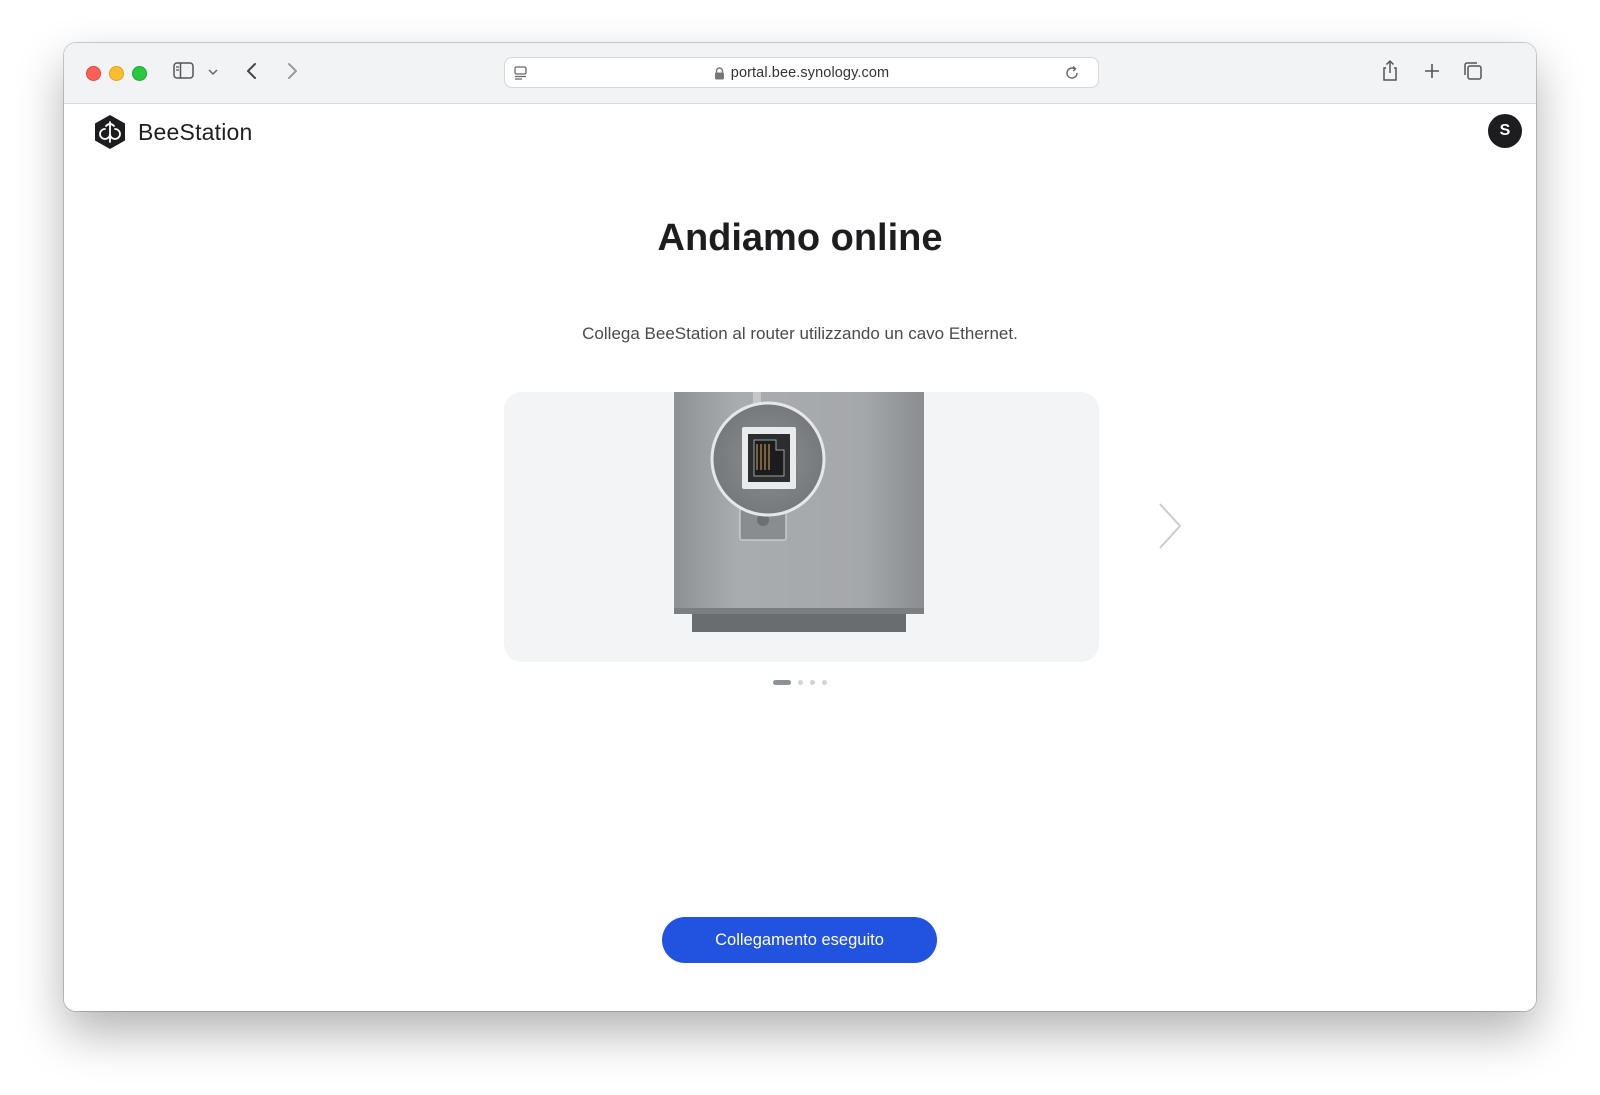  I want to click on share-icon, so click(1390, 71).